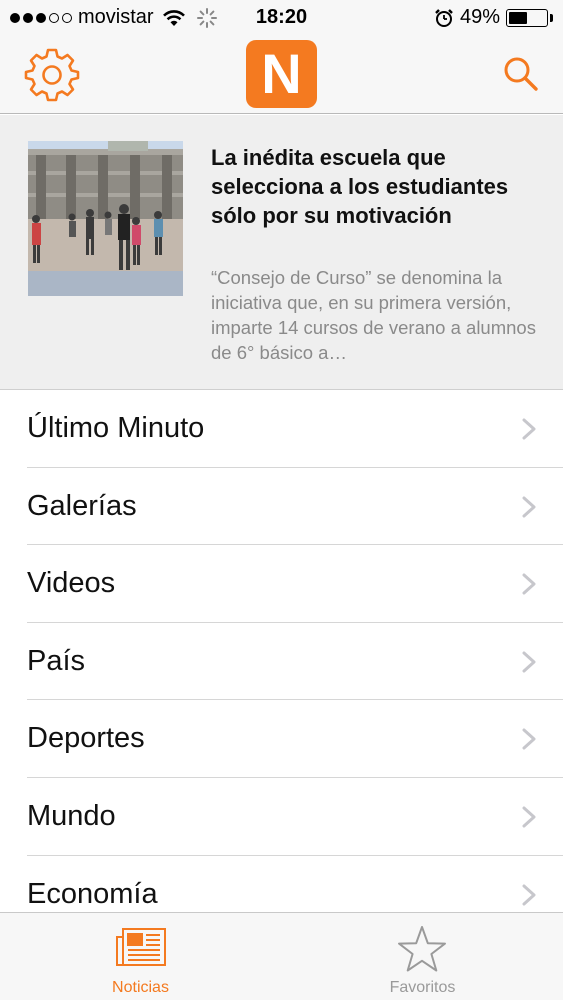 The width and height of the screenshot is (563, 1000). Describe the element at coordinates (71, 583) in the screenshot. I see `section-row-label: Videos` at that location.